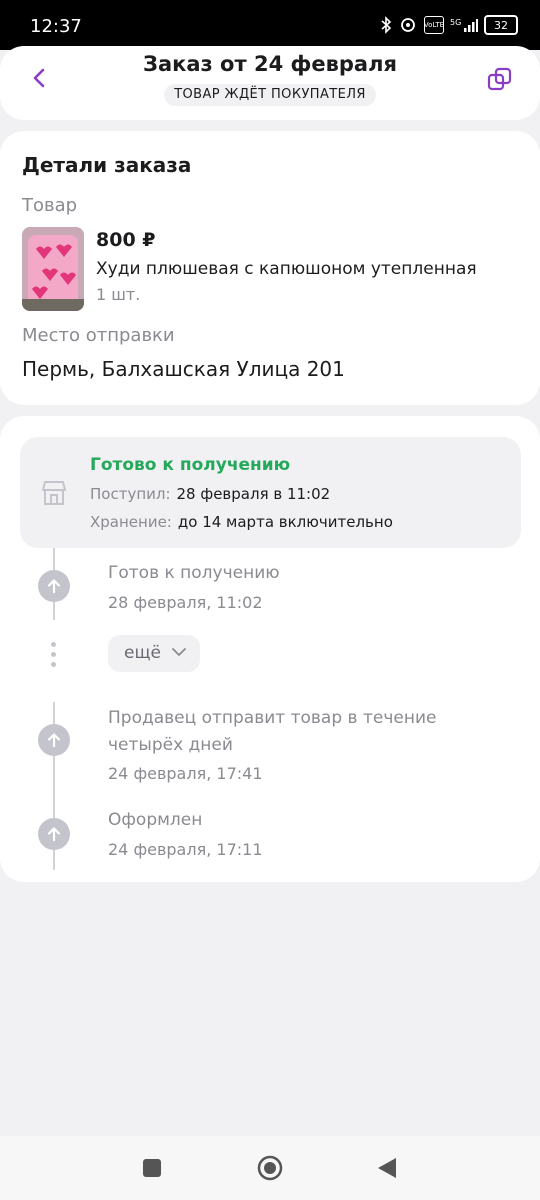 The width and height of the screenshot is (540, 1200). I want to click on timeline-event-title: Оформлен, so click(155, 820).